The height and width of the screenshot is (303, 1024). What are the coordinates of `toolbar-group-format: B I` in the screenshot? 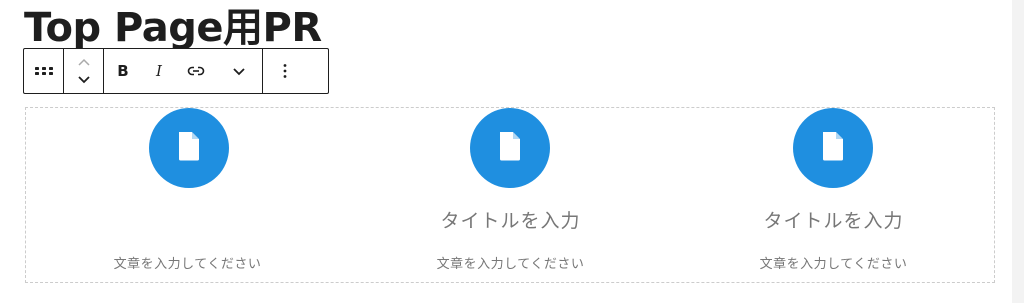 It's located at (183, 71).